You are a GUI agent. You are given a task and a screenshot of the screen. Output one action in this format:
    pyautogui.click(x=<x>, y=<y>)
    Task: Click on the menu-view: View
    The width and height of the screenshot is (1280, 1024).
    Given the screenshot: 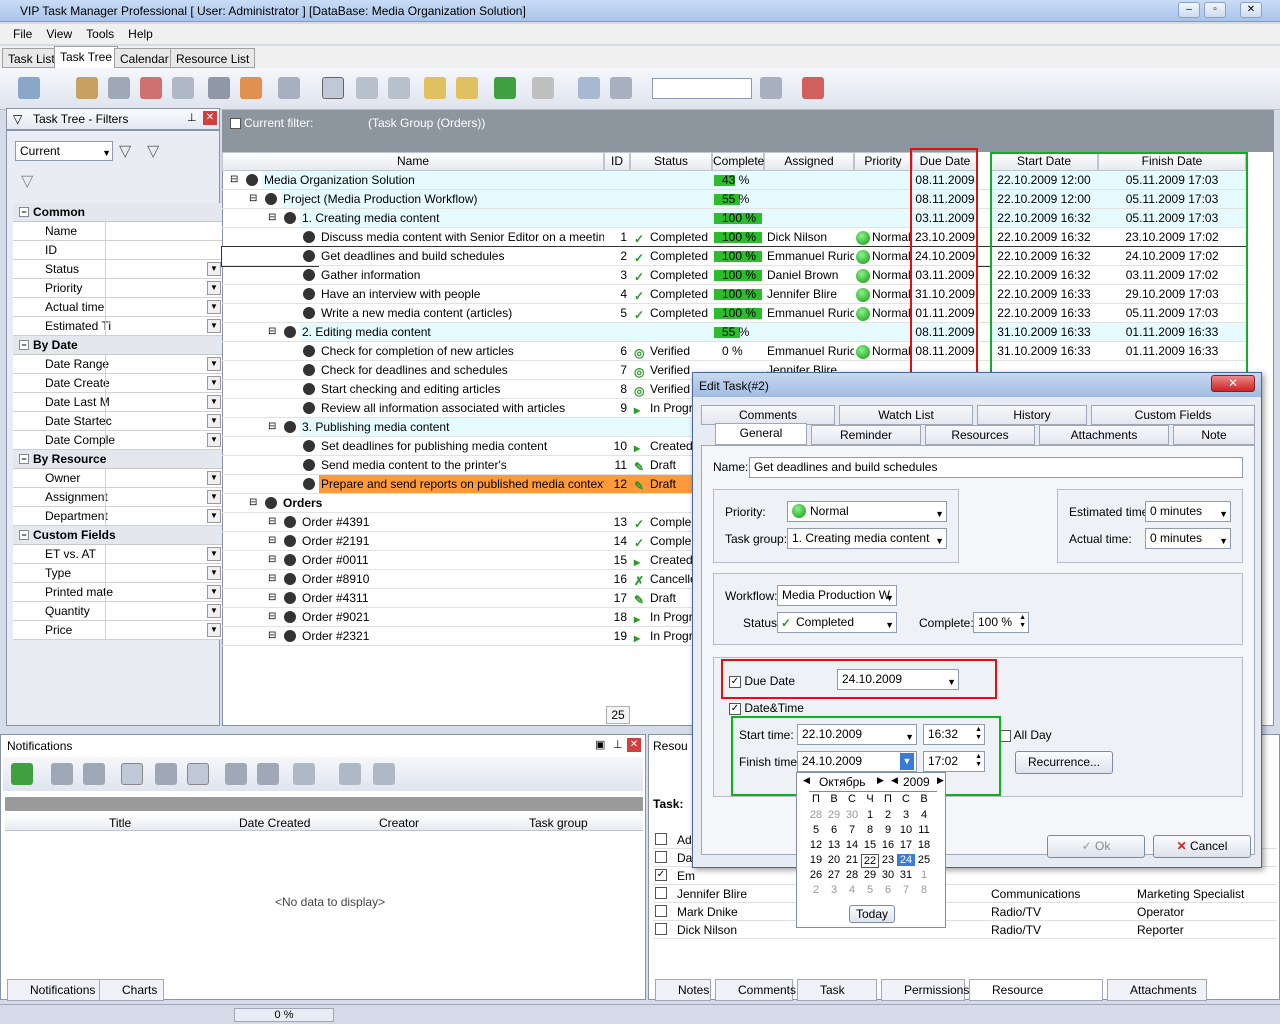 What is the action you would take?
    pyautogui.click(x=59, y=34)
    